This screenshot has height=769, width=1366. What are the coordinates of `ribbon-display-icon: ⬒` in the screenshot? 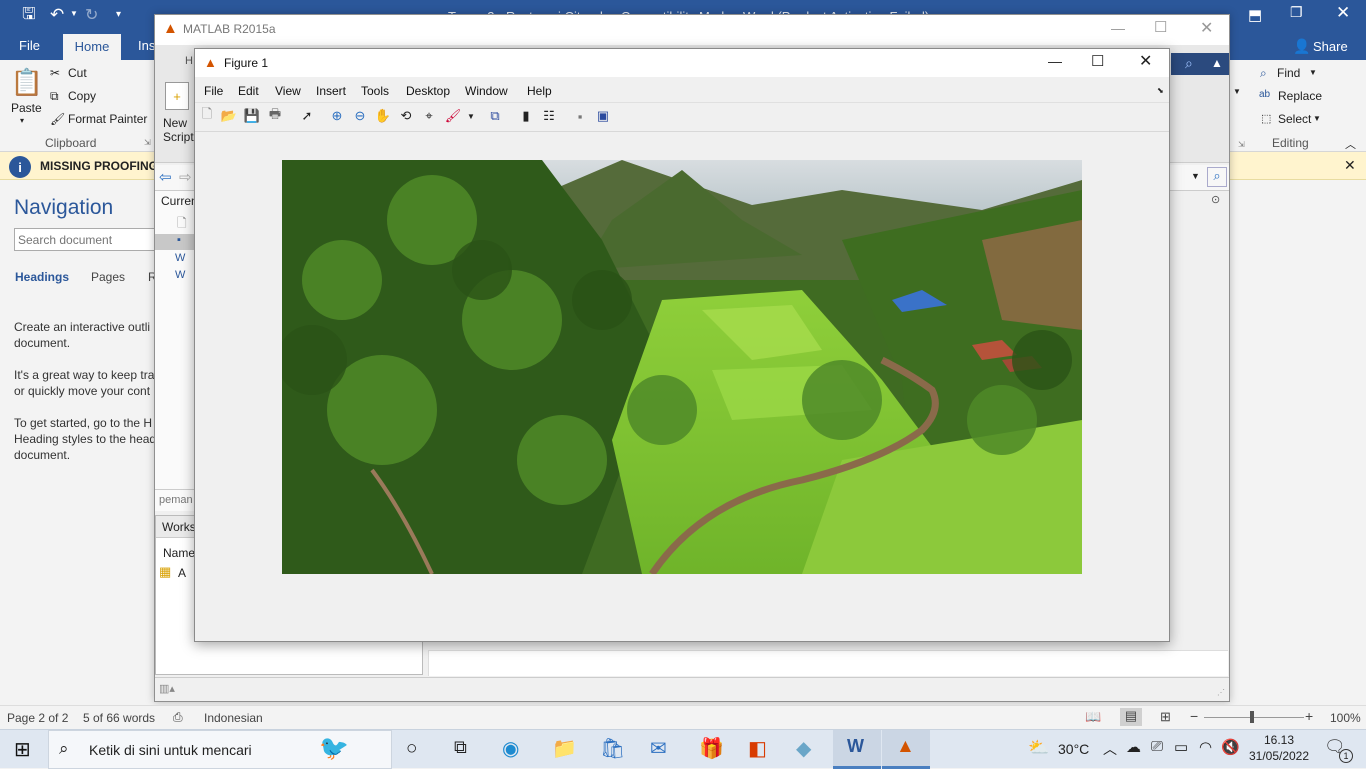 It's located at (1255, 15).